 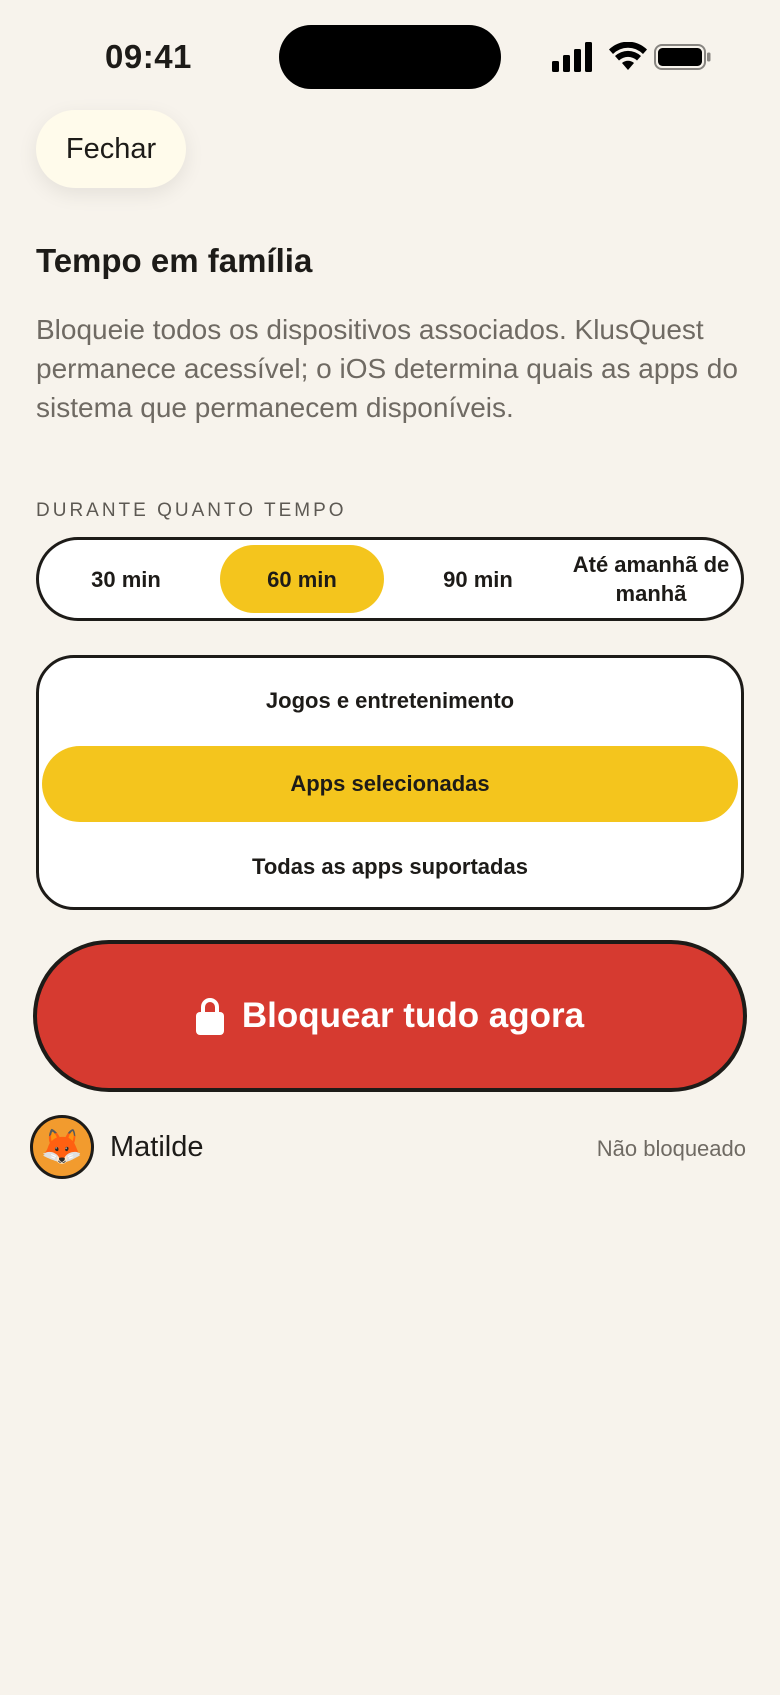 I want to click on page-title: Tempo em família, so click(x=174, y=260).